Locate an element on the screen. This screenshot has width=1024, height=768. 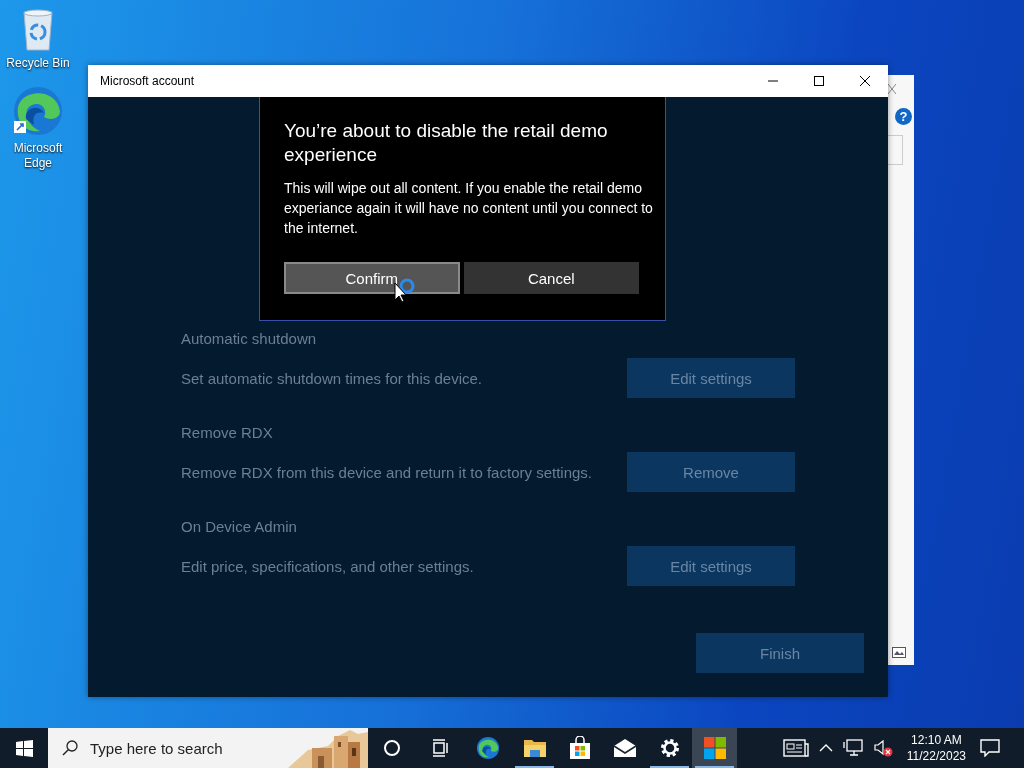
search-icon is located at coordinates (70, 748).